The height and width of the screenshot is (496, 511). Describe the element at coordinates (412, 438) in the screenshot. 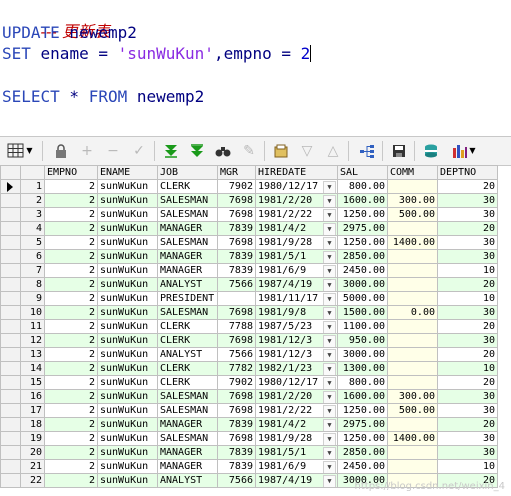

I see `cell-comm: 1400.00` at that location.